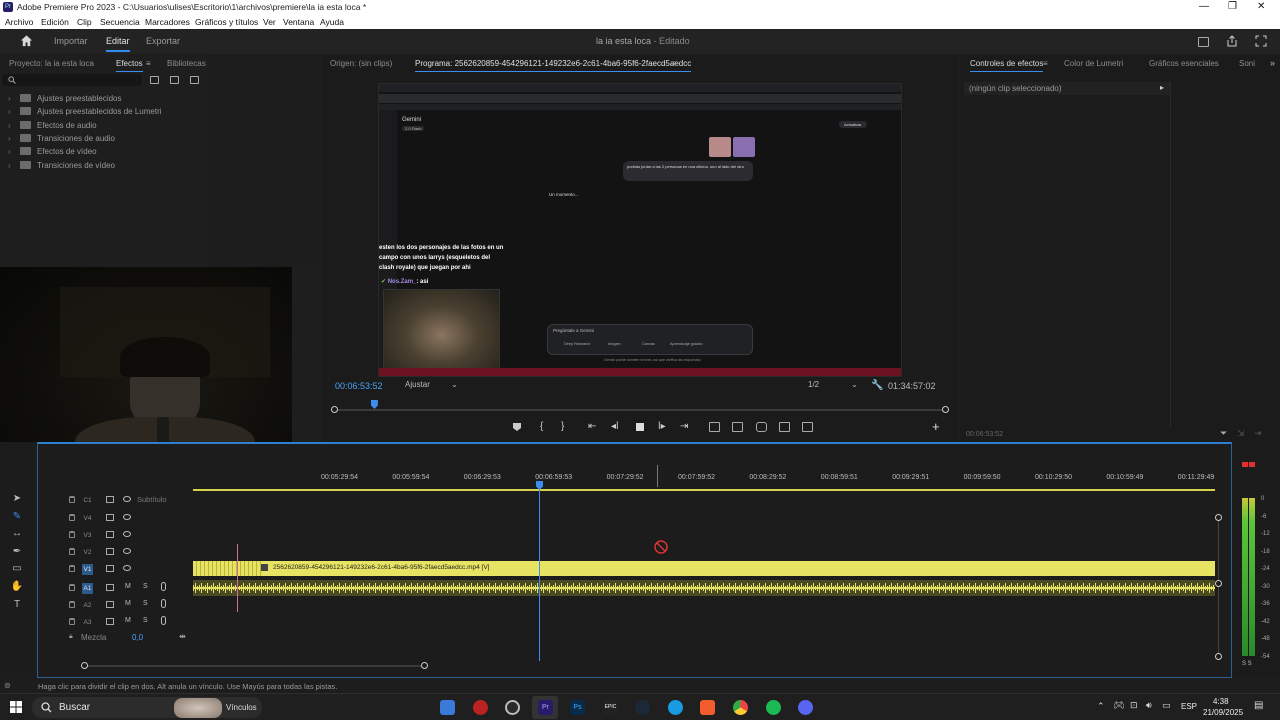 This screenshot has width=1280, height=720. I want to click on compare-icon, so click(784, 427).